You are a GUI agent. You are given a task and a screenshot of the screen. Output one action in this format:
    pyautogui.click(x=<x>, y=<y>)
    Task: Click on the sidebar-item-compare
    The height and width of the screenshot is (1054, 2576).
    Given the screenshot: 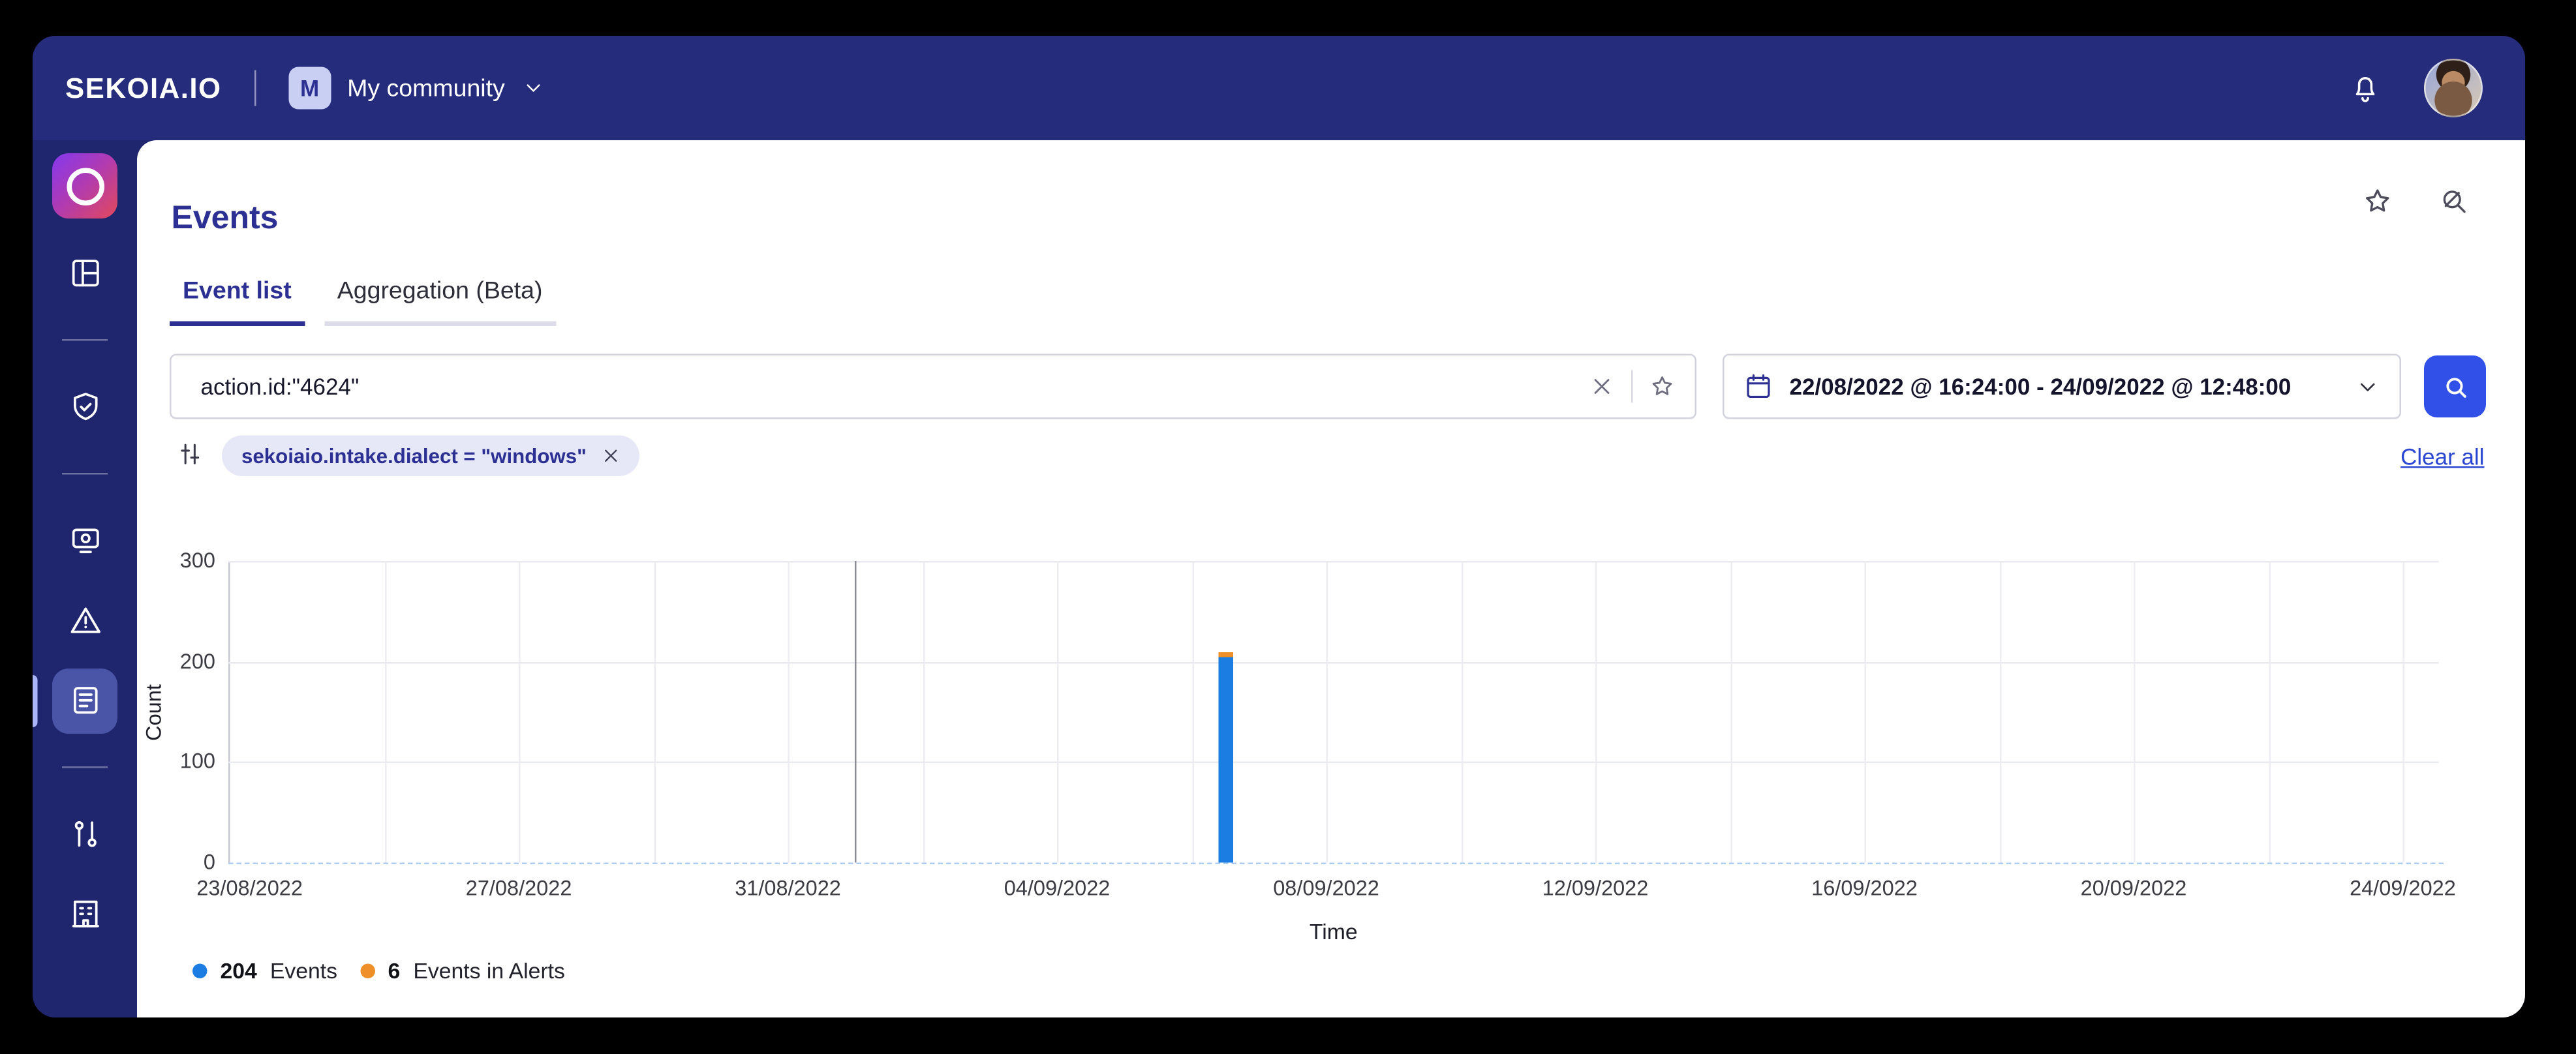 What is the action you would take?
    pyautogui.click(x=84, y=834)
    